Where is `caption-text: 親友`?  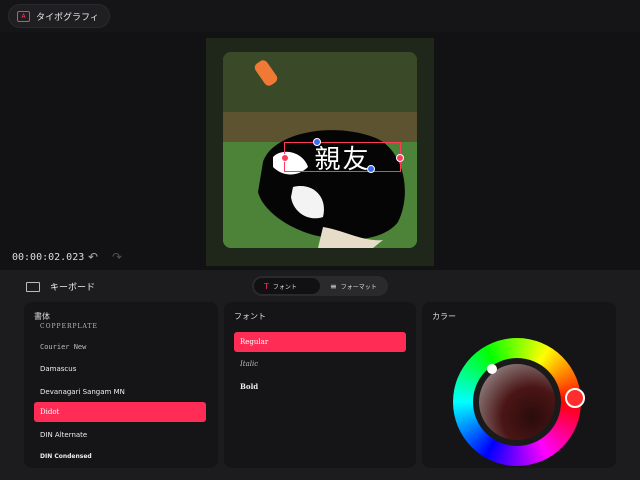 caption-text: 親友 is located at coordinates (342, 157).